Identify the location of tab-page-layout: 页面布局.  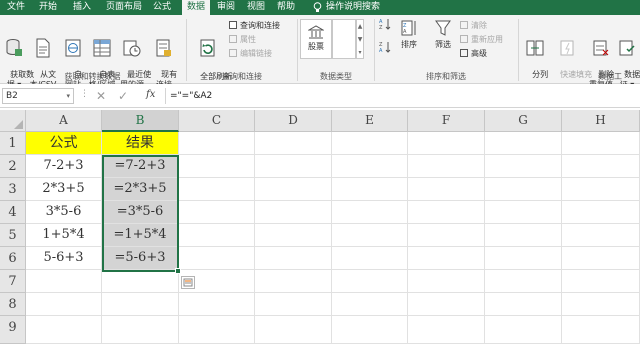
(124, 7).